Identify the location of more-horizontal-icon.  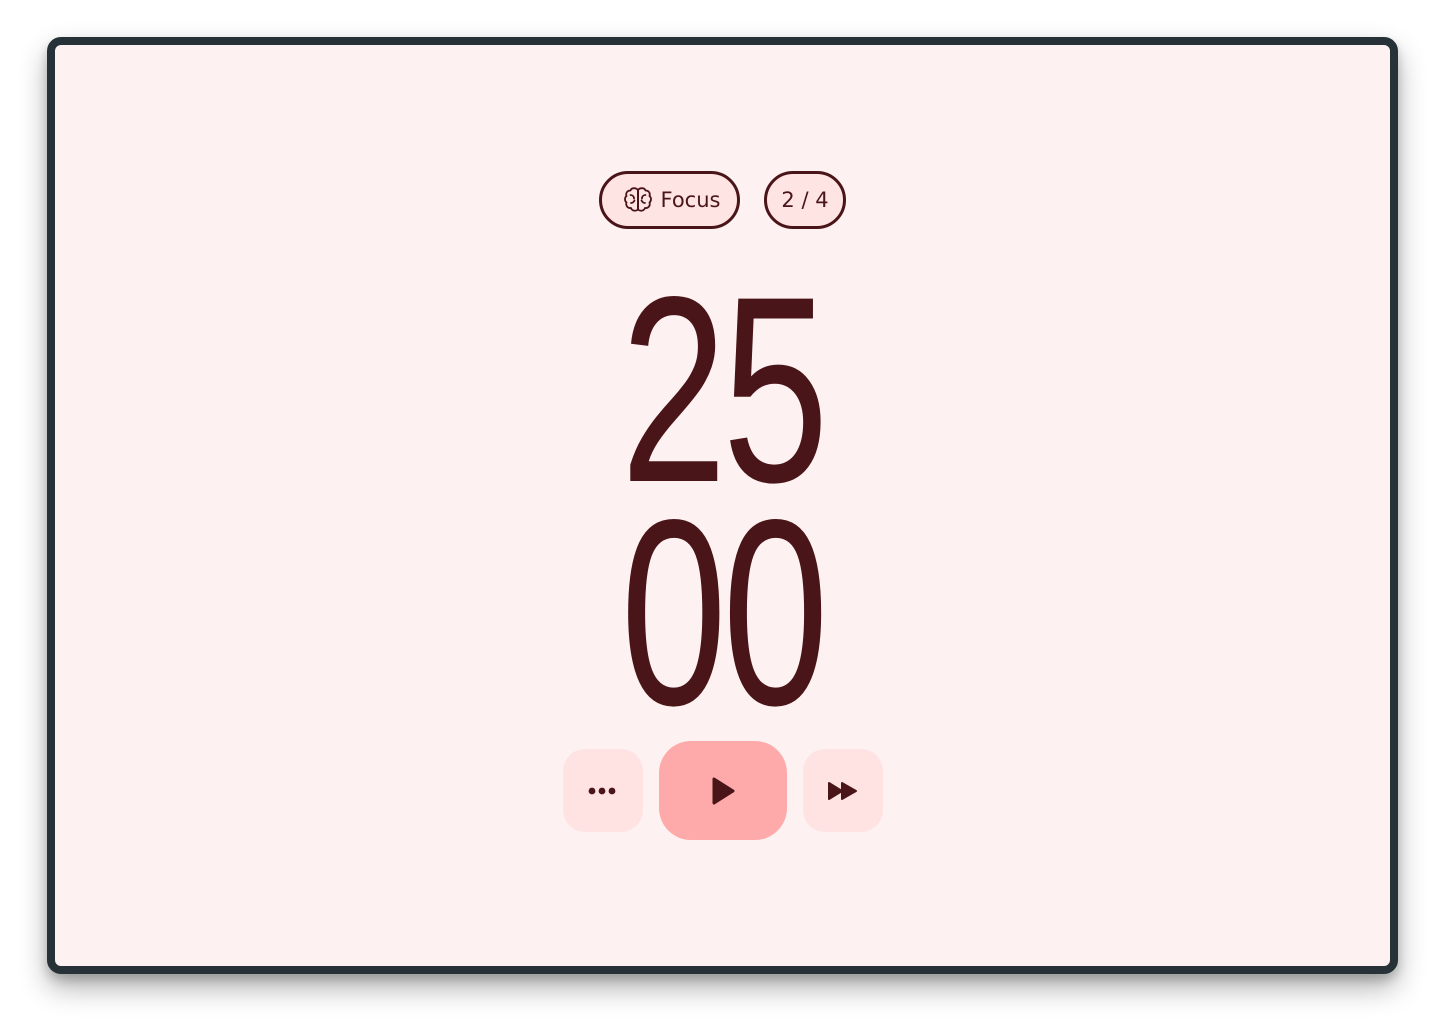
(603, 791).